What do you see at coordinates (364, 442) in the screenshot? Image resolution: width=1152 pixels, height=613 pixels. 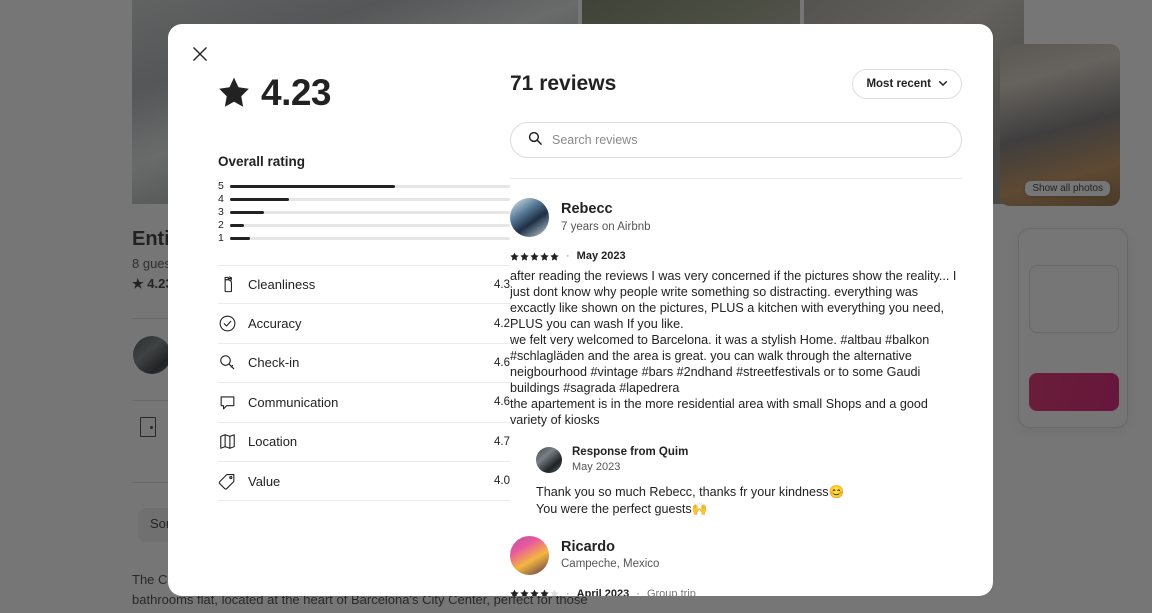 I see `category-row-location: Location 4.7` at bounding box center [364, 442].